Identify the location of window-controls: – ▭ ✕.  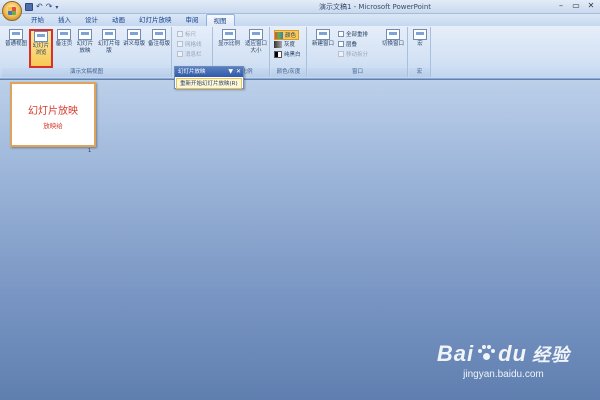
(576, 6).